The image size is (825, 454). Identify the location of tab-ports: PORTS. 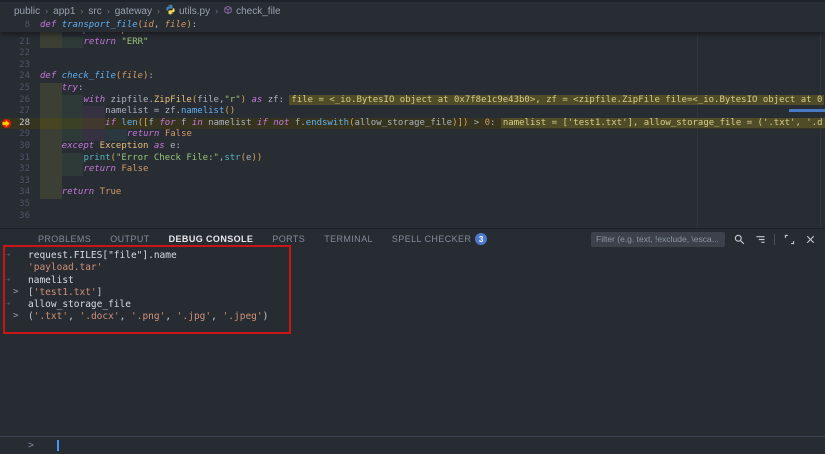
(288, 239).